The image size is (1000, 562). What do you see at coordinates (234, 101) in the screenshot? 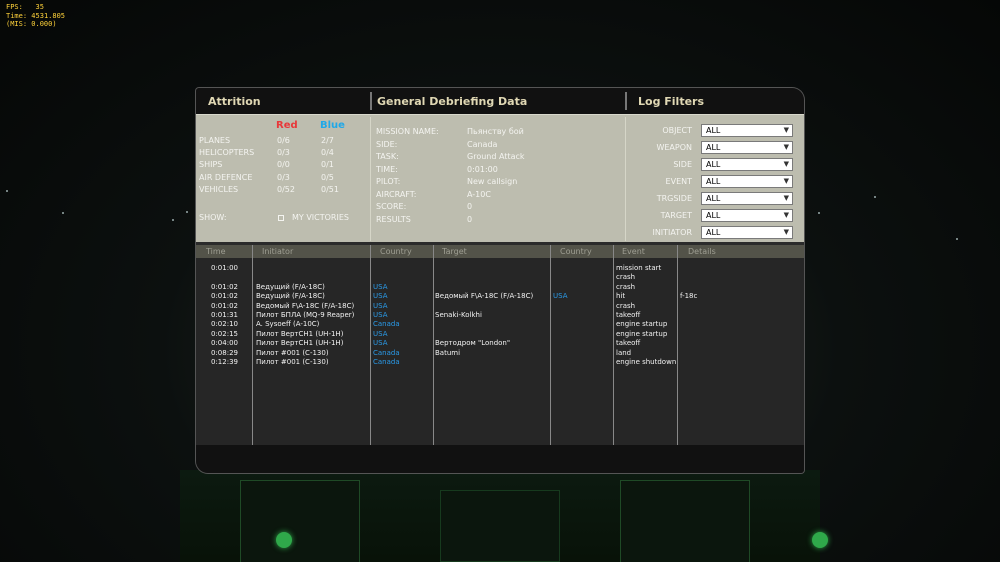
I see `attrition-title: Attrition` at bounding box center [234, 101].